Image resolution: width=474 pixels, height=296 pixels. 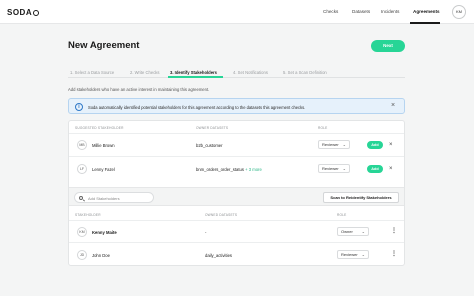 I want to click on logo-dot-icon, so click(x=36, y=12).